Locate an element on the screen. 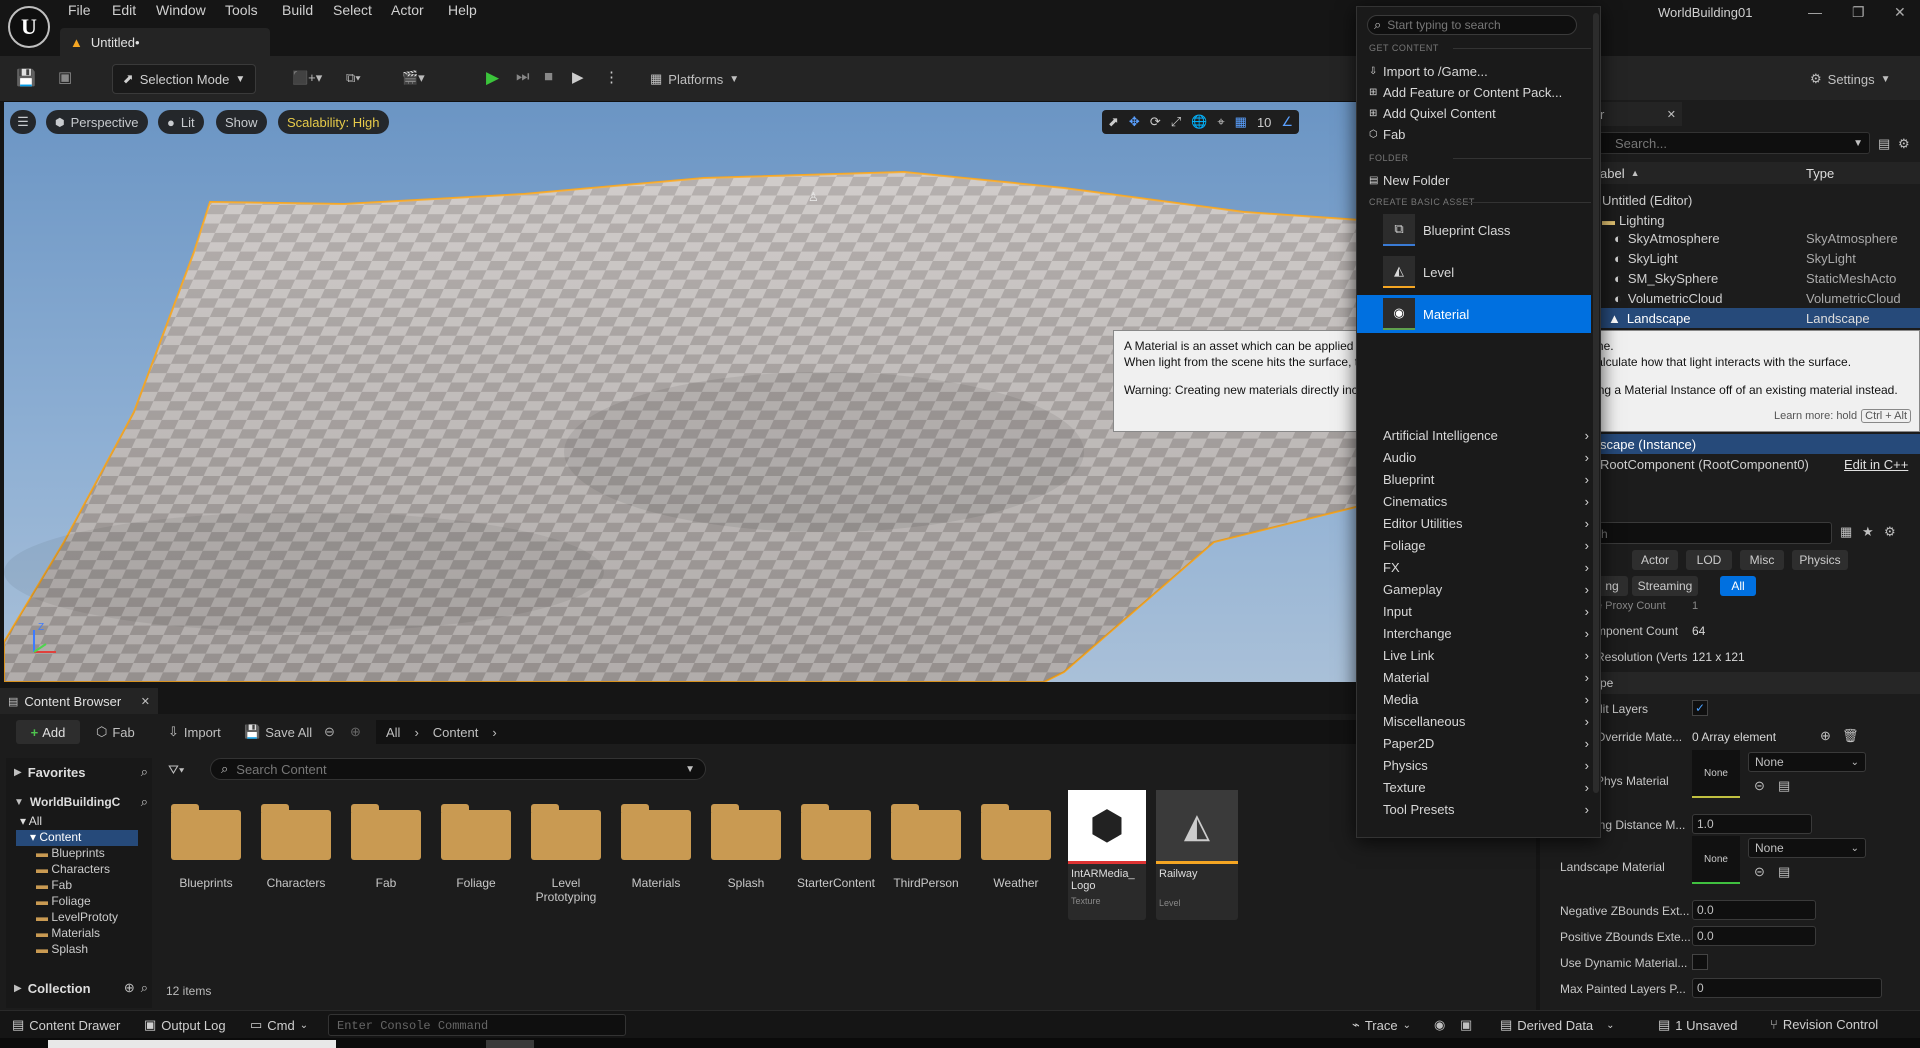  level-tab: ▲ Untitled• is located at coordinates (165, 42).